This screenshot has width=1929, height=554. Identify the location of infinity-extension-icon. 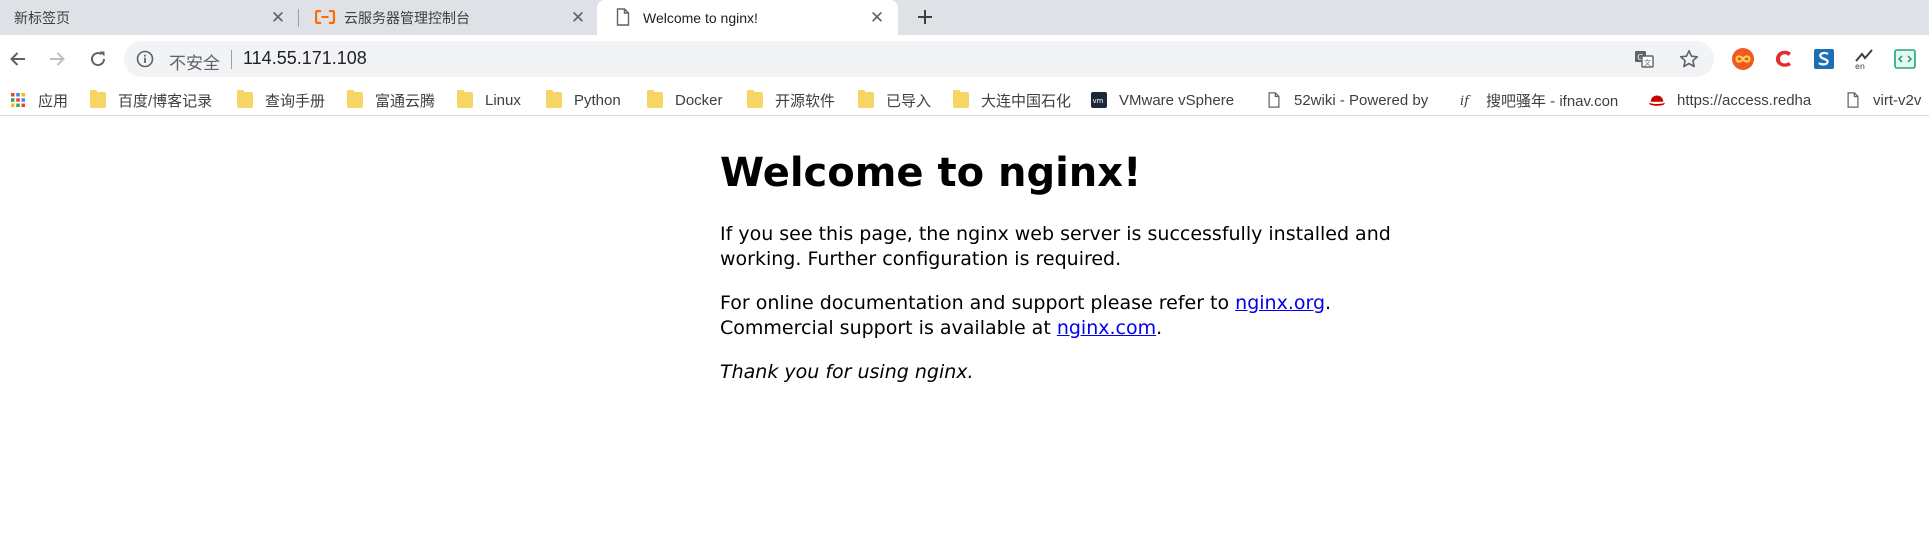
(1743, 59).